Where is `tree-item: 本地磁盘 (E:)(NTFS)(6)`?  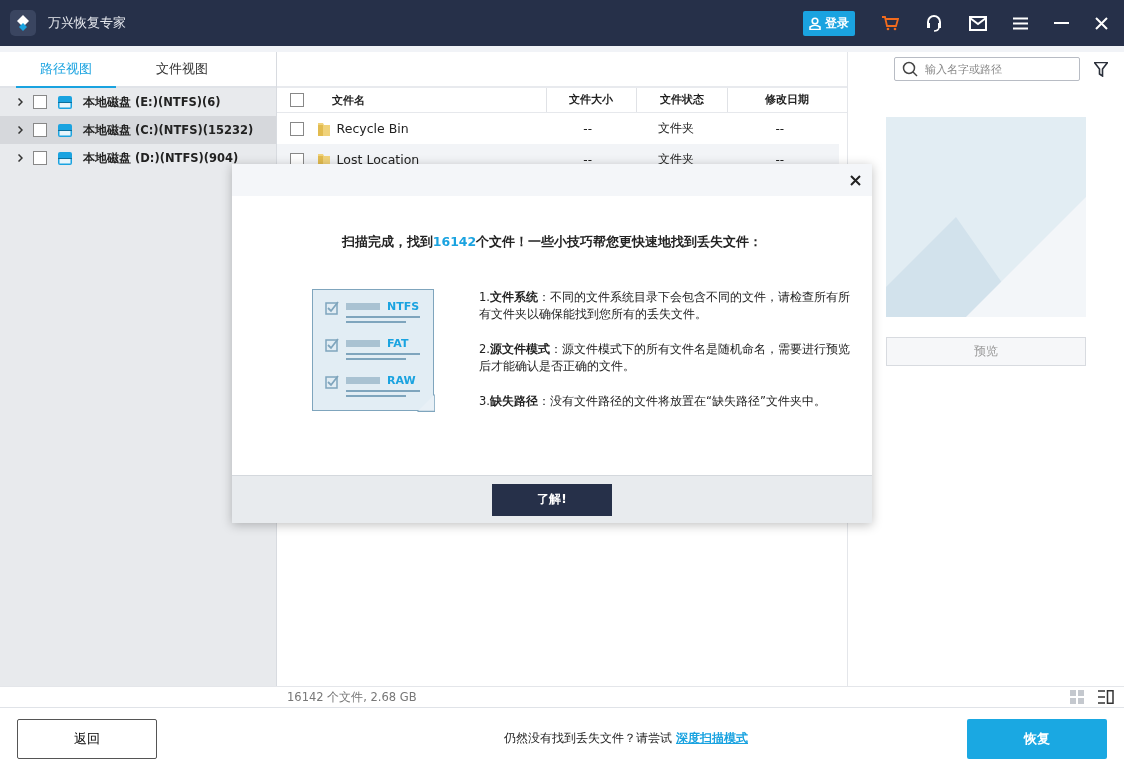
tree-item: 本地磁盘 (E:)(NTFS)(6) is located at coordinates (138, 102).